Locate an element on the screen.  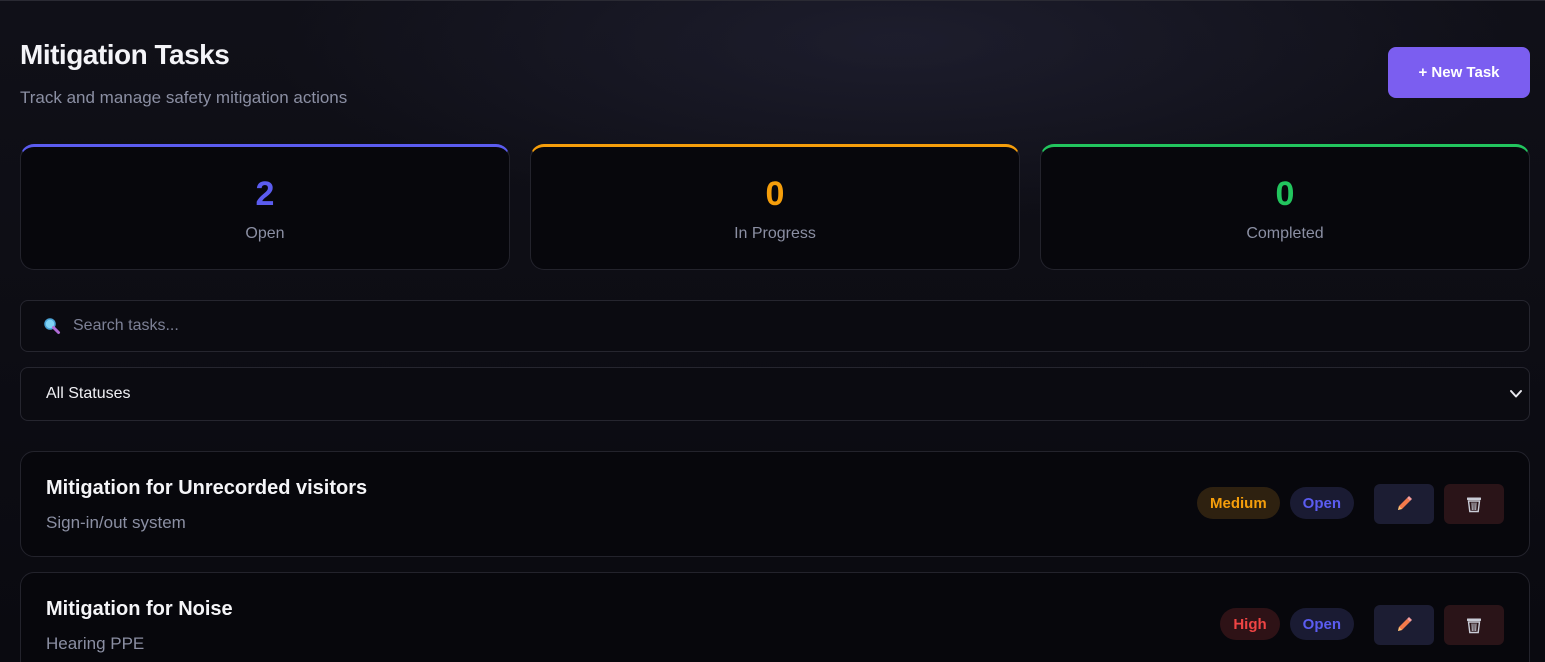
task-badges: Medium Open is located at coordinates (1275, 503).